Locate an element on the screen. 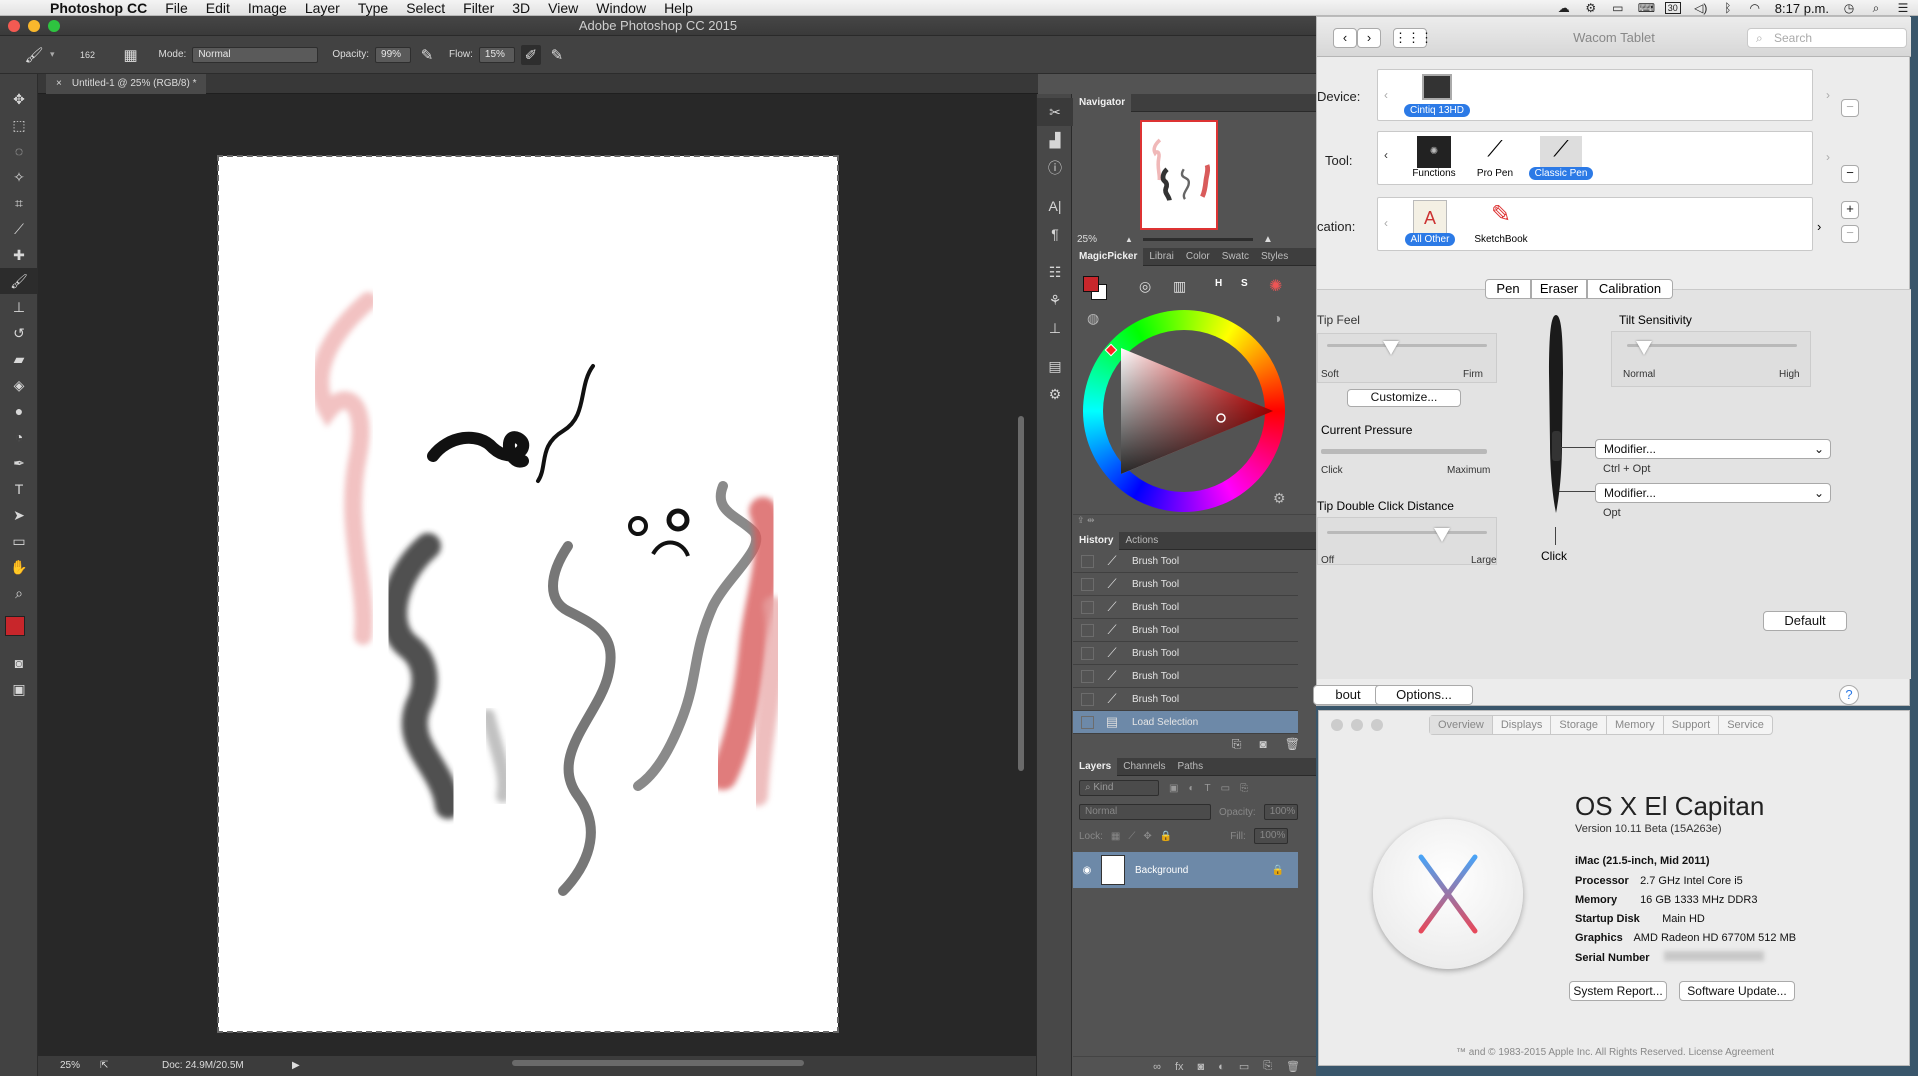 The height and width of the screenshot is (1076, 1918). filter-type-icon: T is located at coordinates (1208, 788).